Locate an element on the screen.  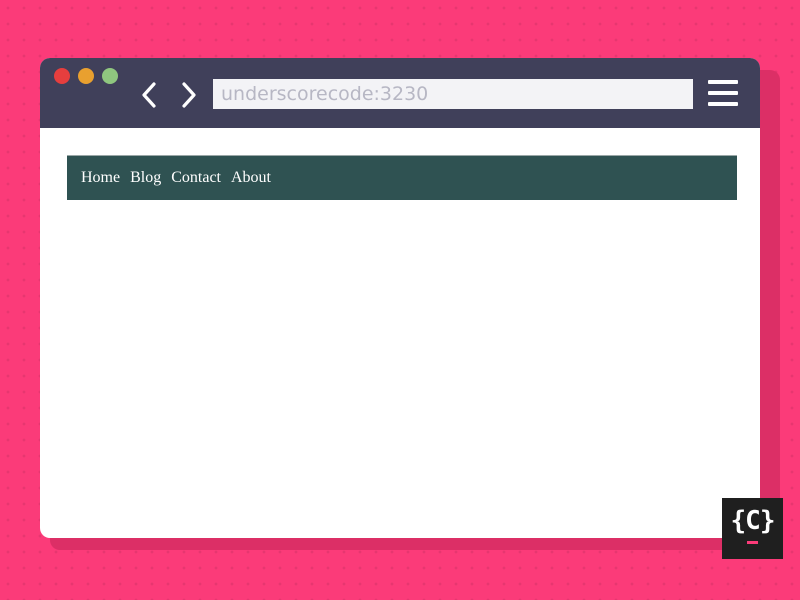
site-navigation: Home Blog Contact About is located at coordinates (402, 177).